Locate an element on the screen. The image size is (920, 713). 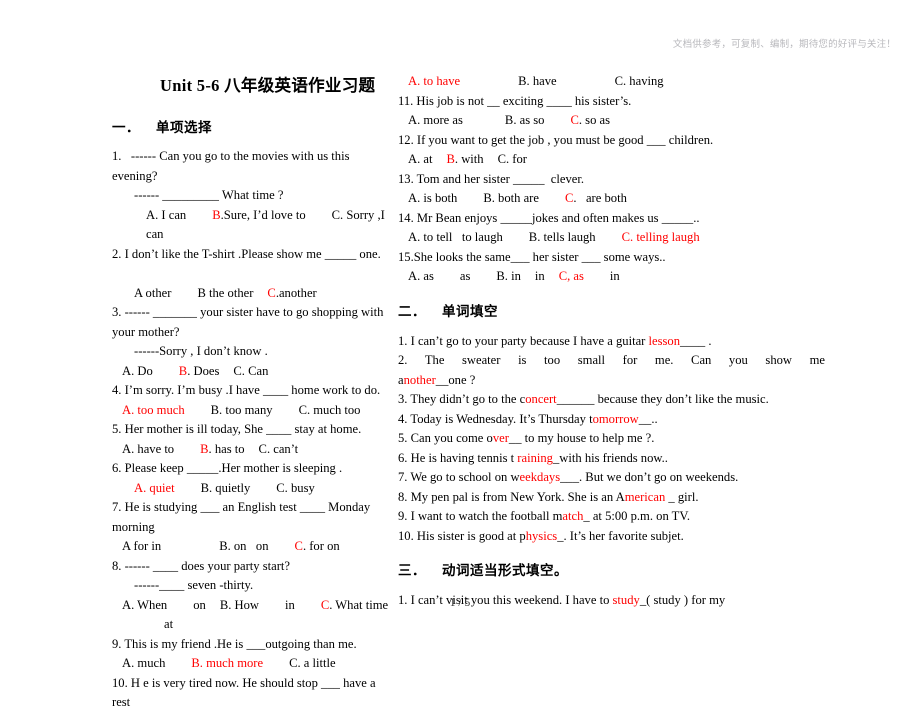
option-a: A. to tell to laugh is located at coordinates (455, 237).